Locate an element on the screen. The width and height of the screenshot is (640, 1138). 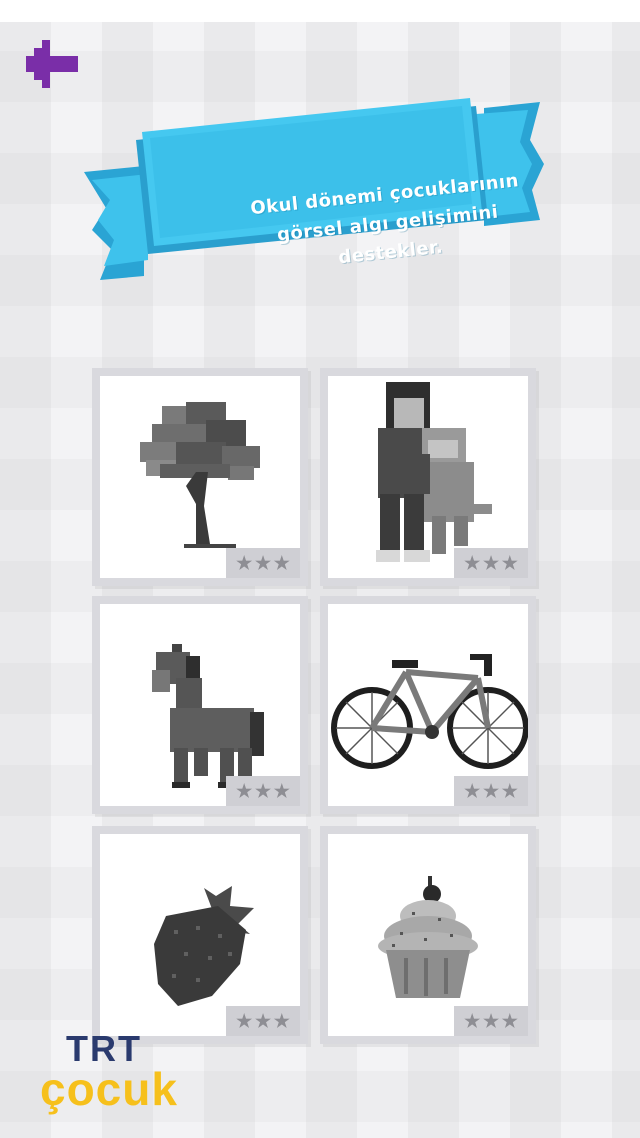
picture-card-strawberry: ★★★ is located at coordinates (200, 935).